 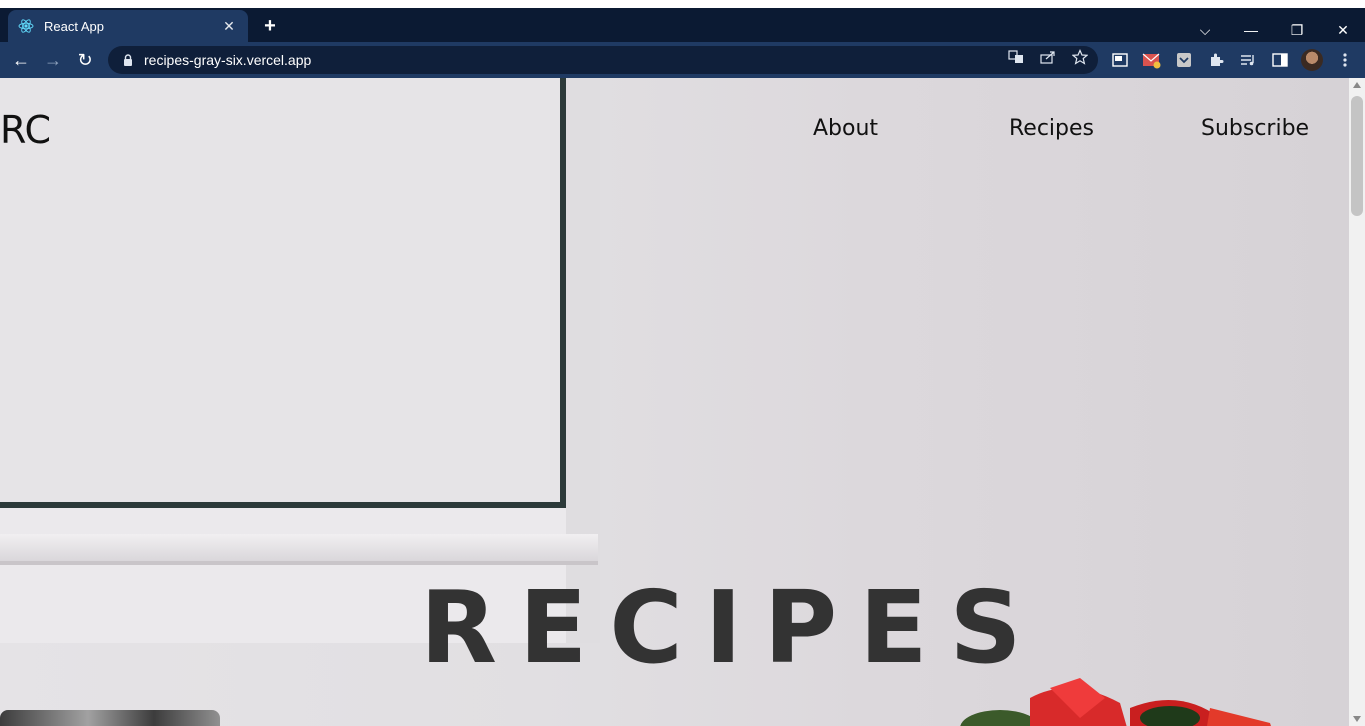 I want to click on translate-icon, so click(x=1016, y=57).